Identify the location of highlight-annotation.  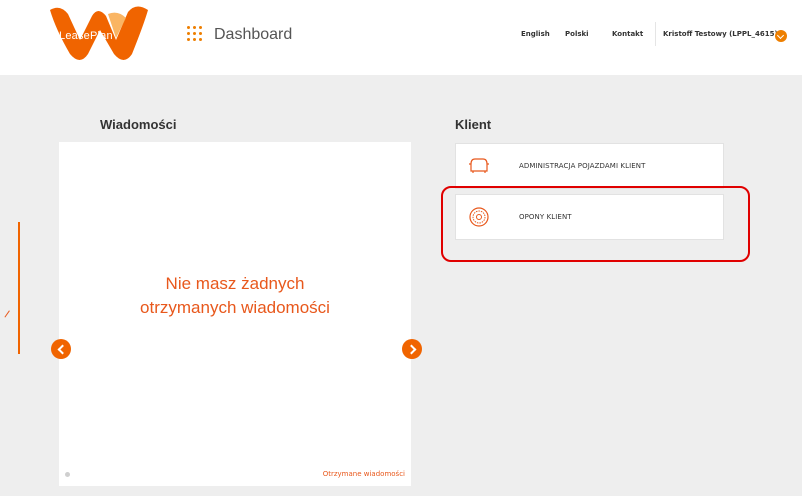
(595, 224).